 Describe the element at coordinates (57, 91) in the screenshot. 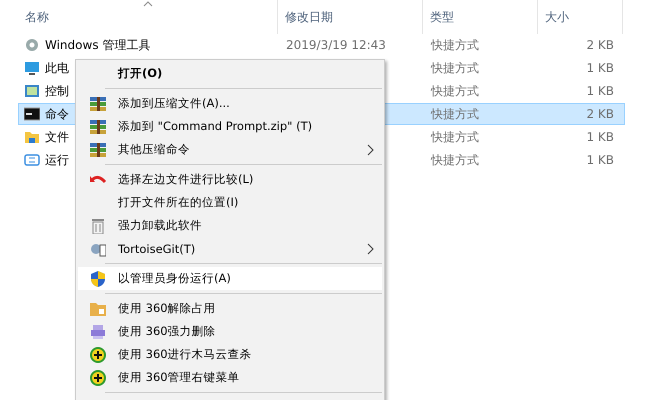

I see `file-name: 控制` at that location.